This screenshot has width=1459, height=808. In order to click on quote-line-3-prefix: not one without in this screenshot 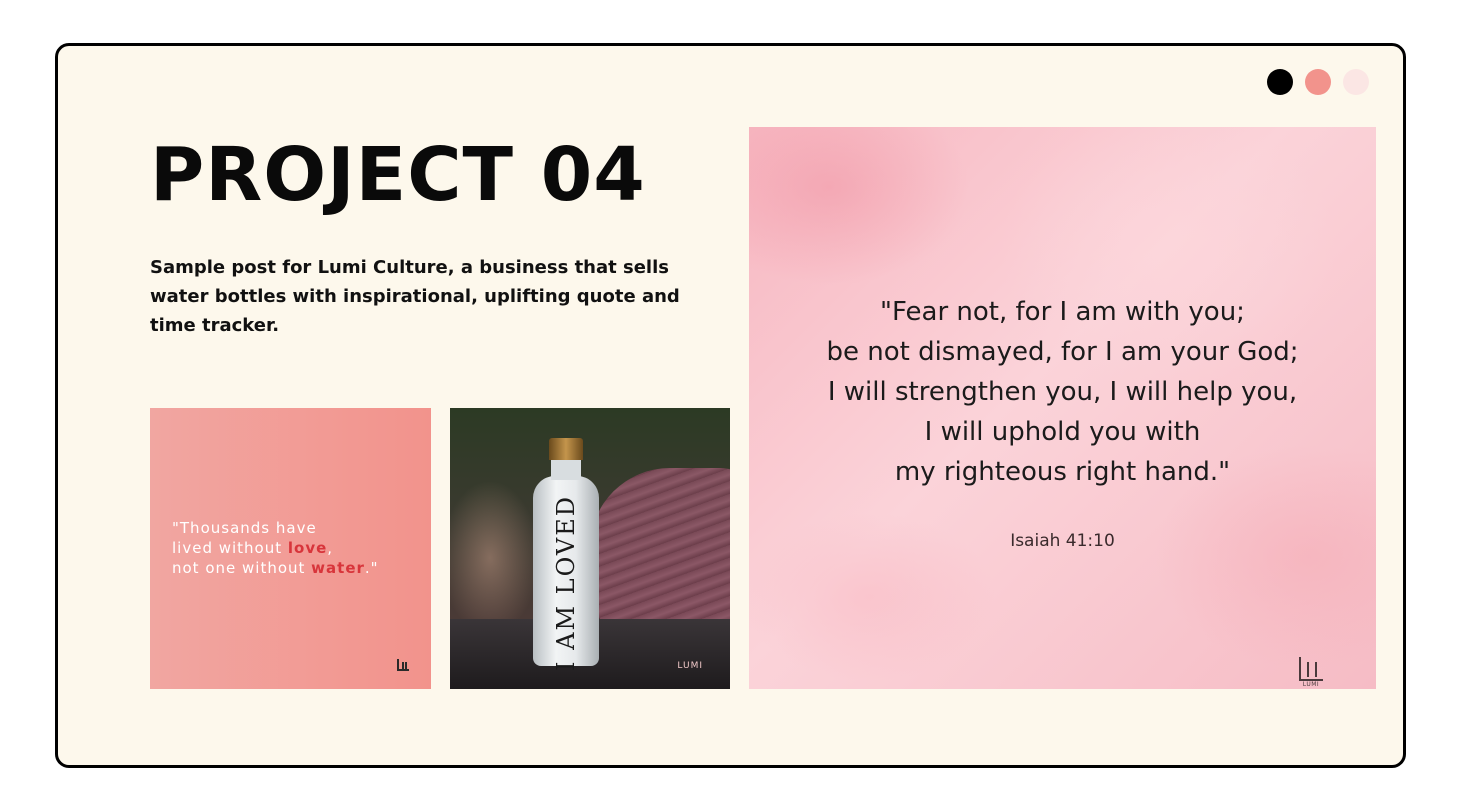, I will do `click(242, 568)`.